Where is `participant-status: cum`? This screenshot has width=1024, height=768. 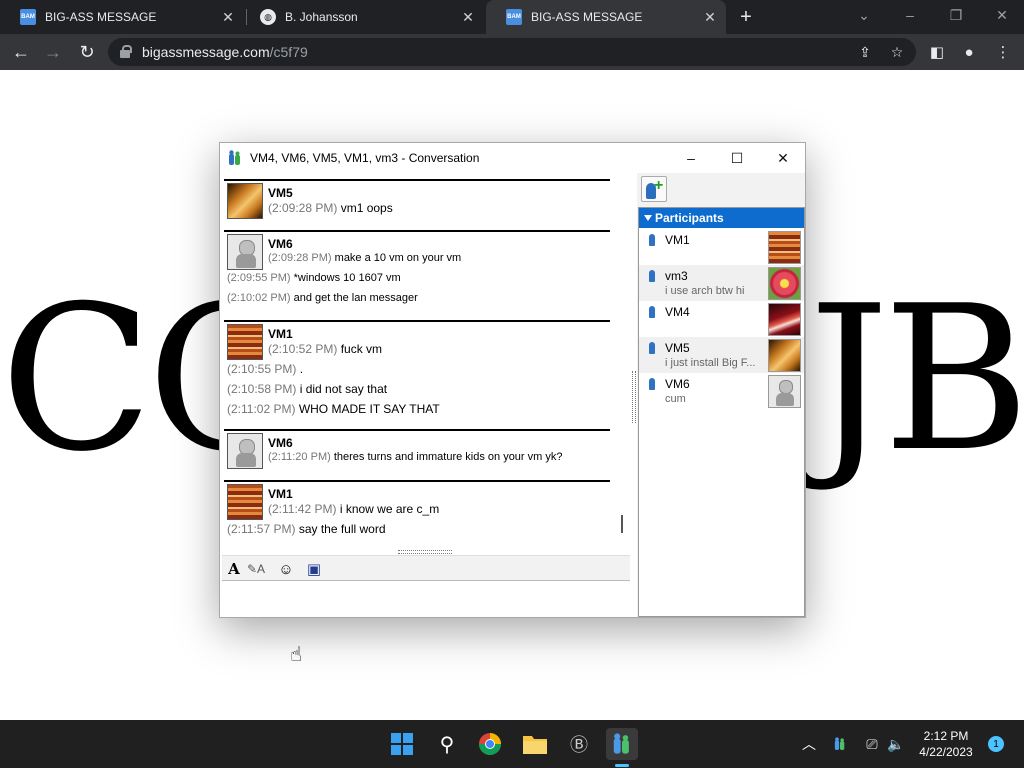
participant-status: cum is located at coordinates (675, 399).